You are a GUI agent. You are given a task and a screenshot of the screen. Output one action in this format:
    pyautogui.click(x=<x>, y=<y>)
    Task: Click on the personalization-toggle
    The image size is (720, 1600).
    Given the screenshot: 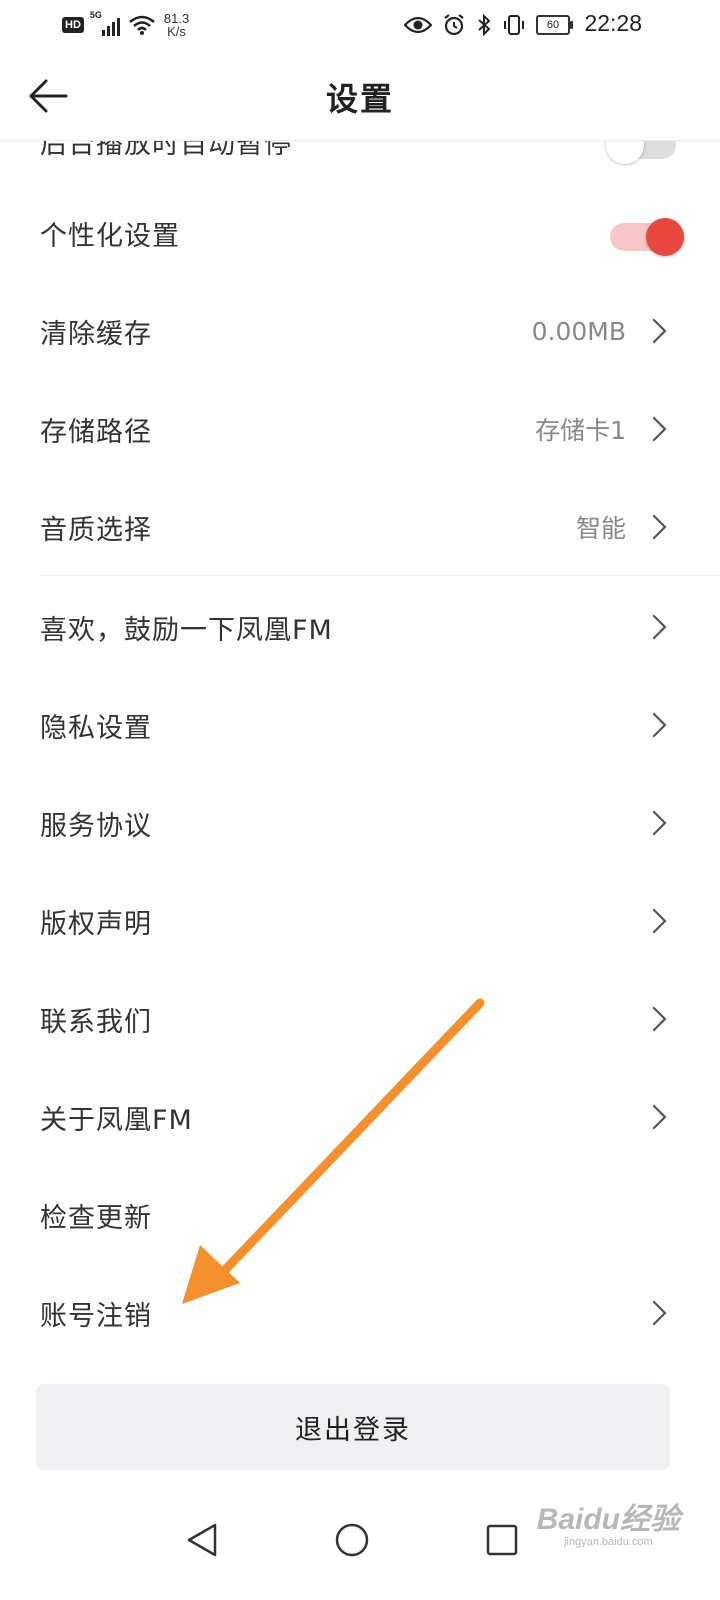 What is the action you would take?
    pyautogui.click(x=647, y=237)
    